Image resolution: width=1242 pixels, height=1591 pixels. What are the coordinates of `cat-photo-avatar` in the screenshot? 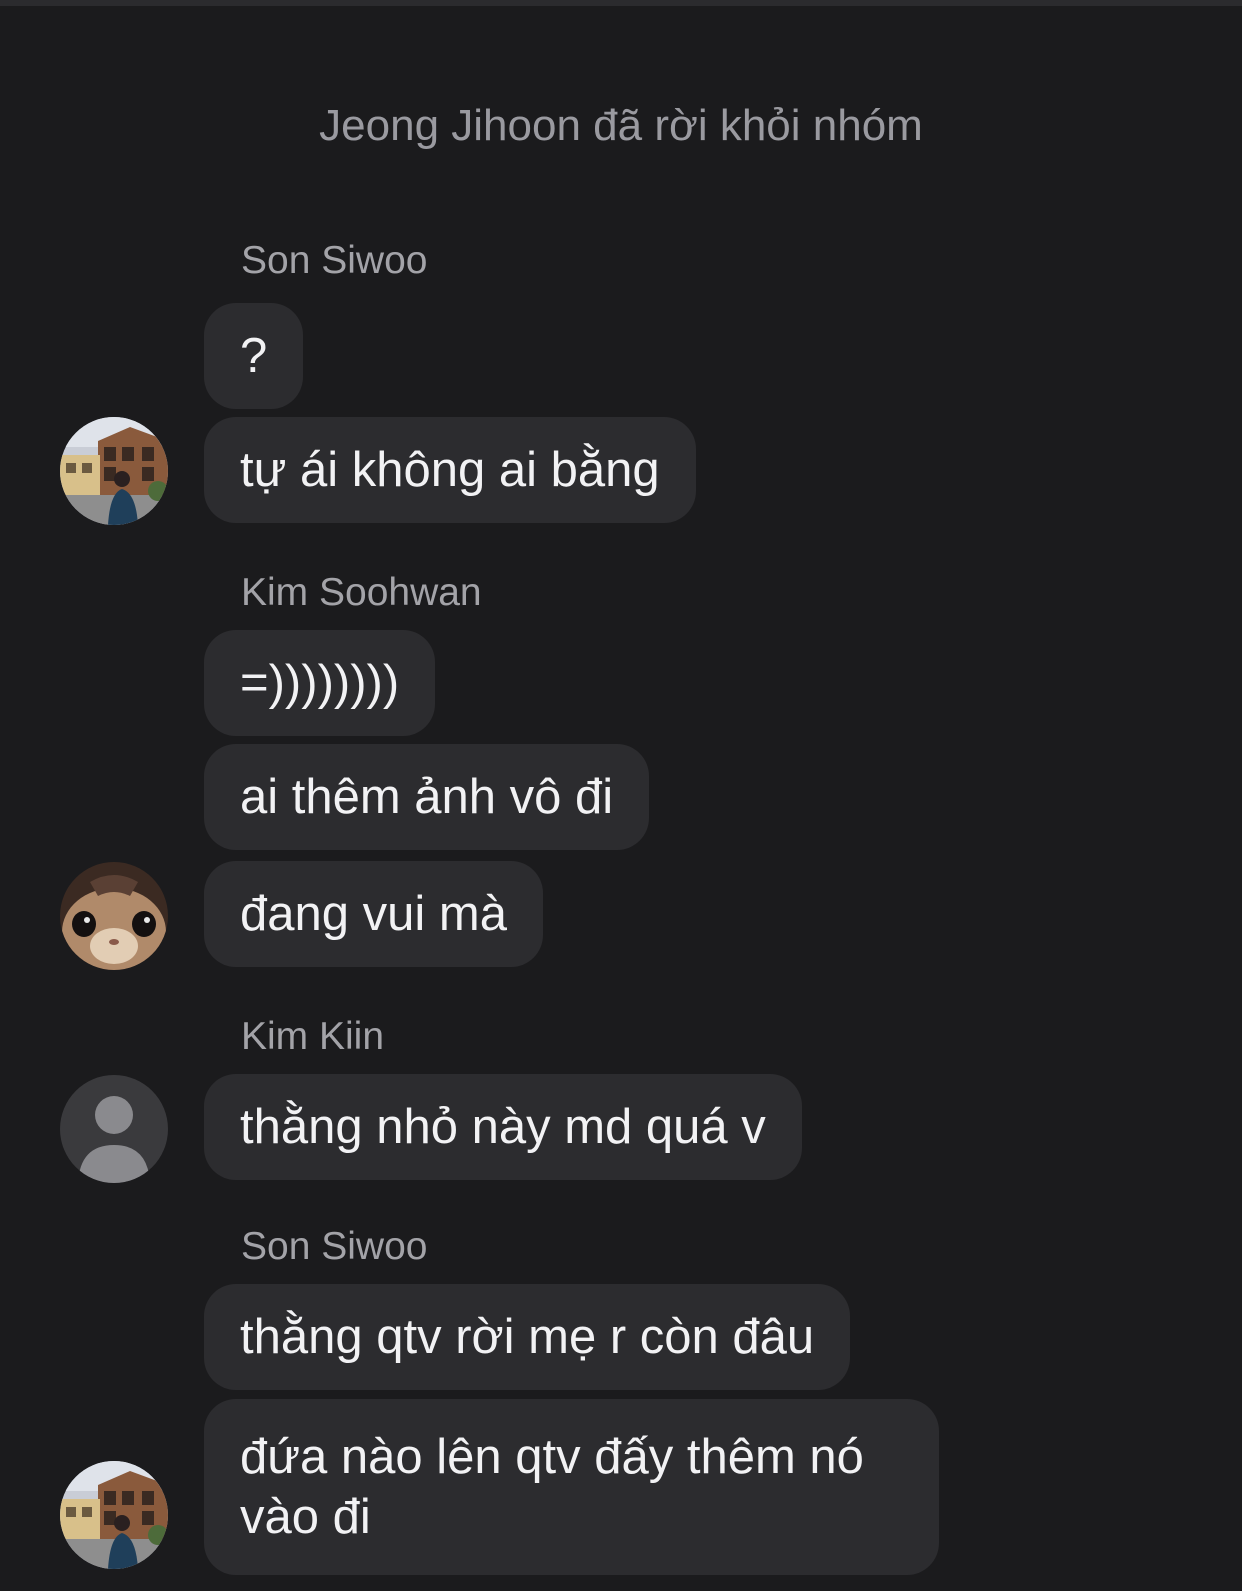 It's located at (114, 916).